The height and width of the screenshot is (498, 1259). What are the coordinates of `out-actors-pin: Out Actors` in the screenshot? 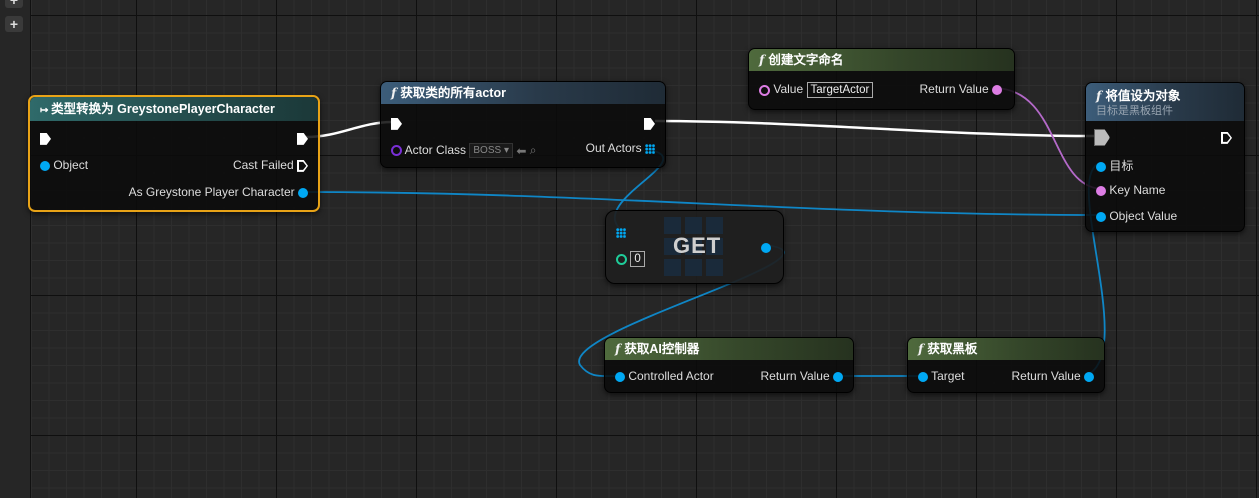 It's located at (620, 148).